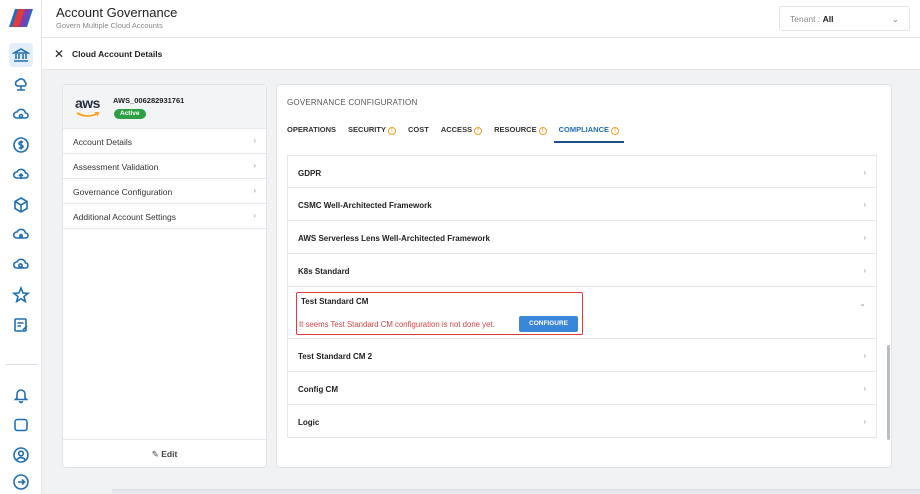 Image resolution: width=920 pixels, height=494 pixels. What do you see at coordinates (456, 129) in the screenshot?
I see `tab-label: ACCESS` at bounding box center [456, 129].